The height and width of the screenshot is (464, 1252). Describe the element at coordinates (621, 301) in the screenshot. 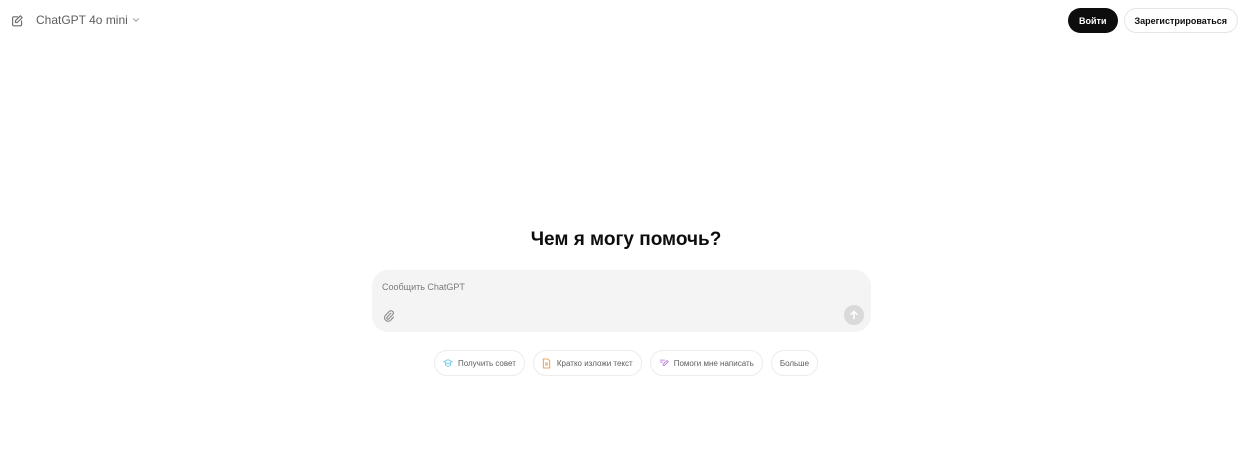

I see `message-composer` at that location.